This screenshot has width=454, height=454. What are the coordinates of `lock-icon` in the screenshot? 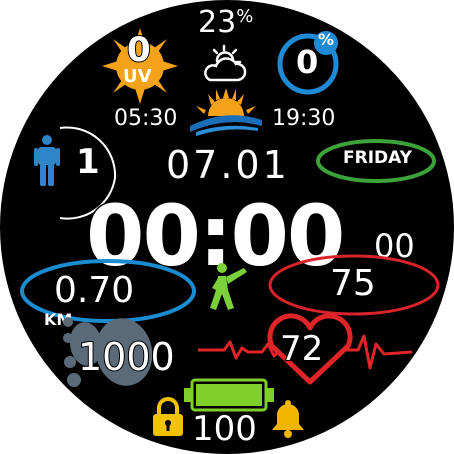 It's located at (168, 416).